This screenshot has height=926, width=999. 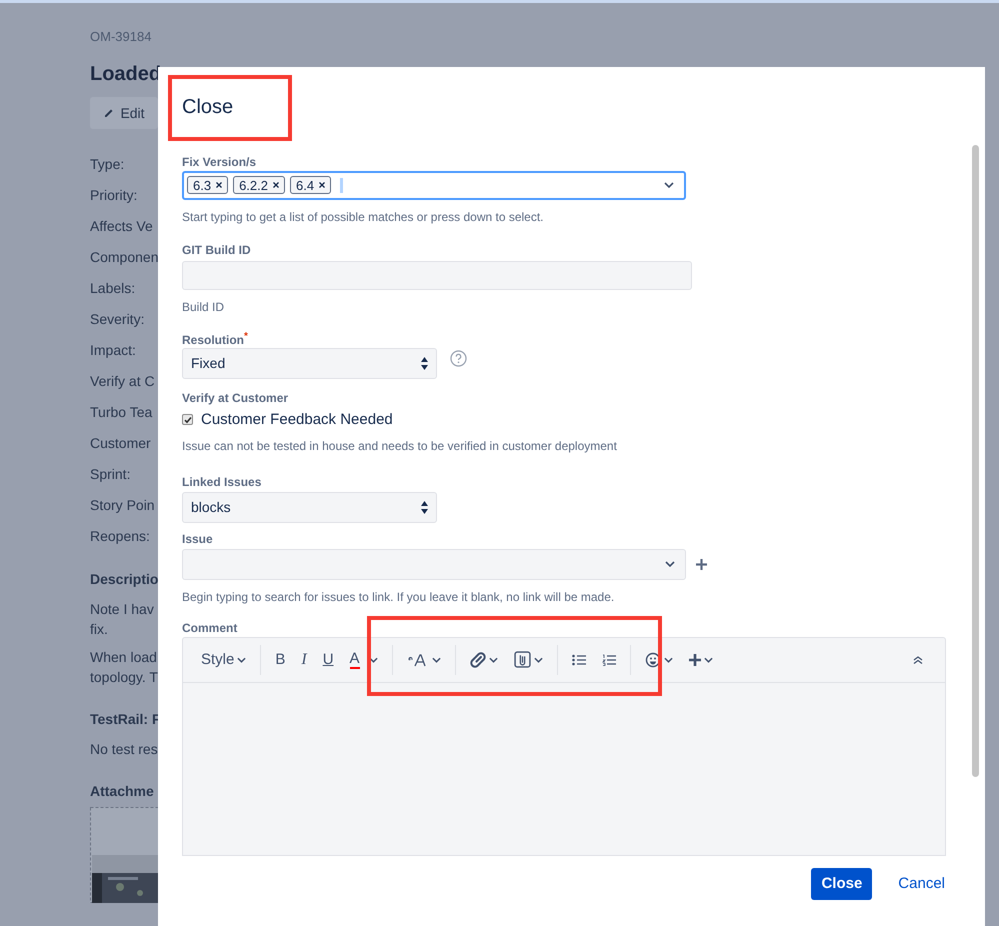 What do you see at coordinates (399, 445) in the screenshot?
I see `help-text: Issue can not be tested in house and needs to be verified in customer deployment` at bounding box center [399, 445].